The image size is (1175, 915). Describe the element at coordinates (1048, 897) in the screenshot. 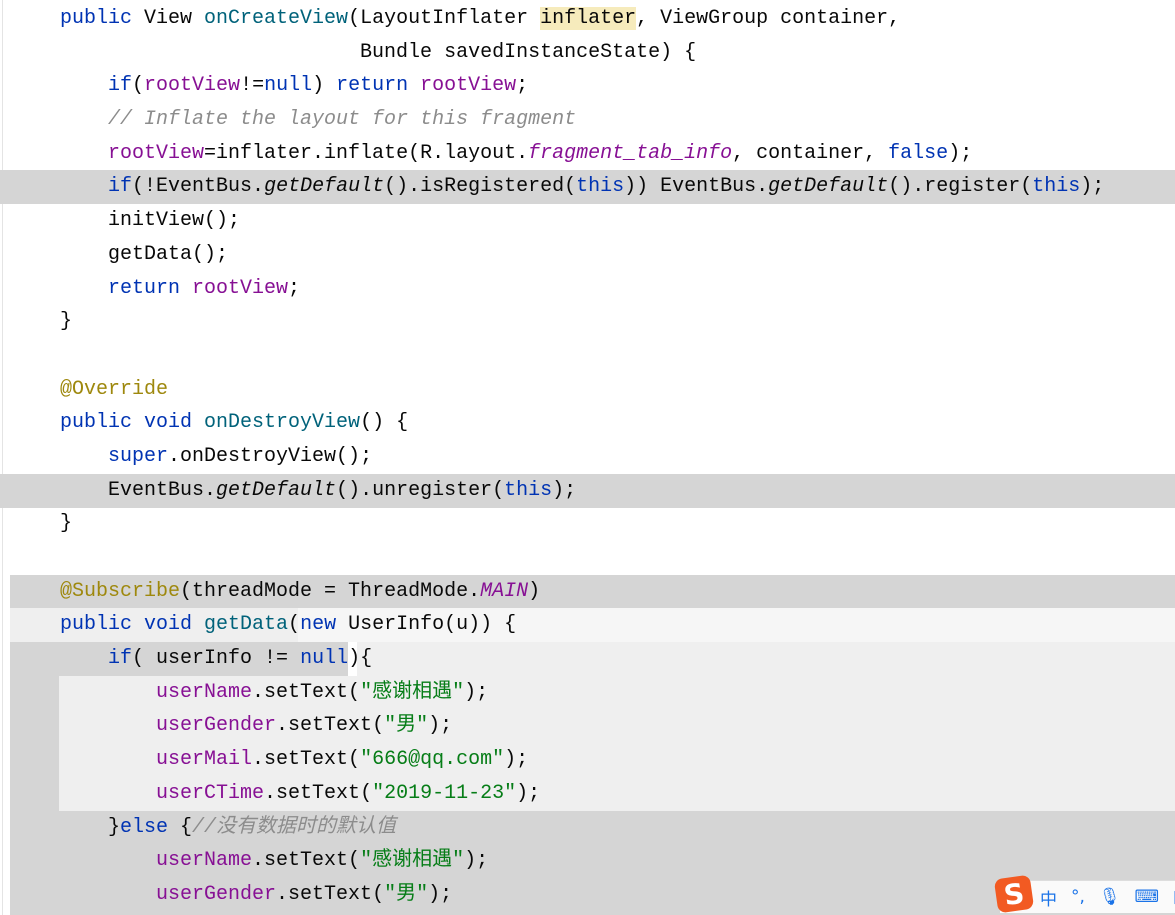

I see `ime-mode-toggle: 中` at that location.